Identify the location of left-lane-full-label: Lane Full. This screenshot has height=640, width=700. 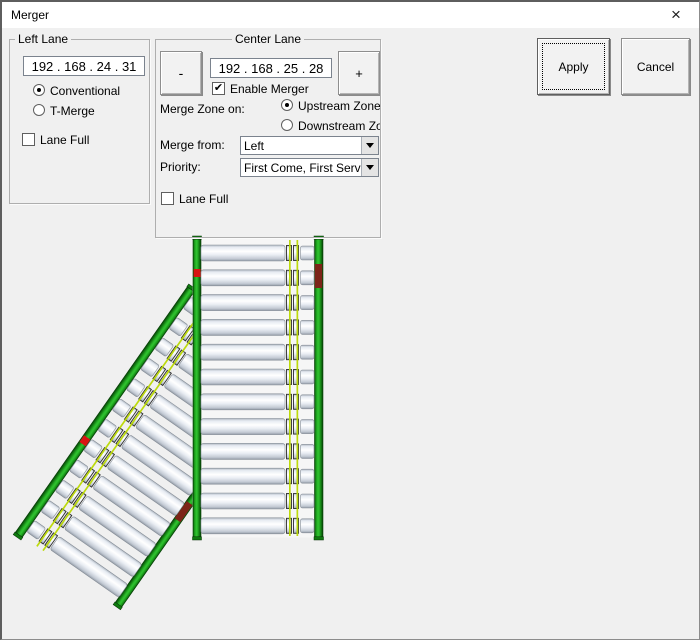
(65, 140).